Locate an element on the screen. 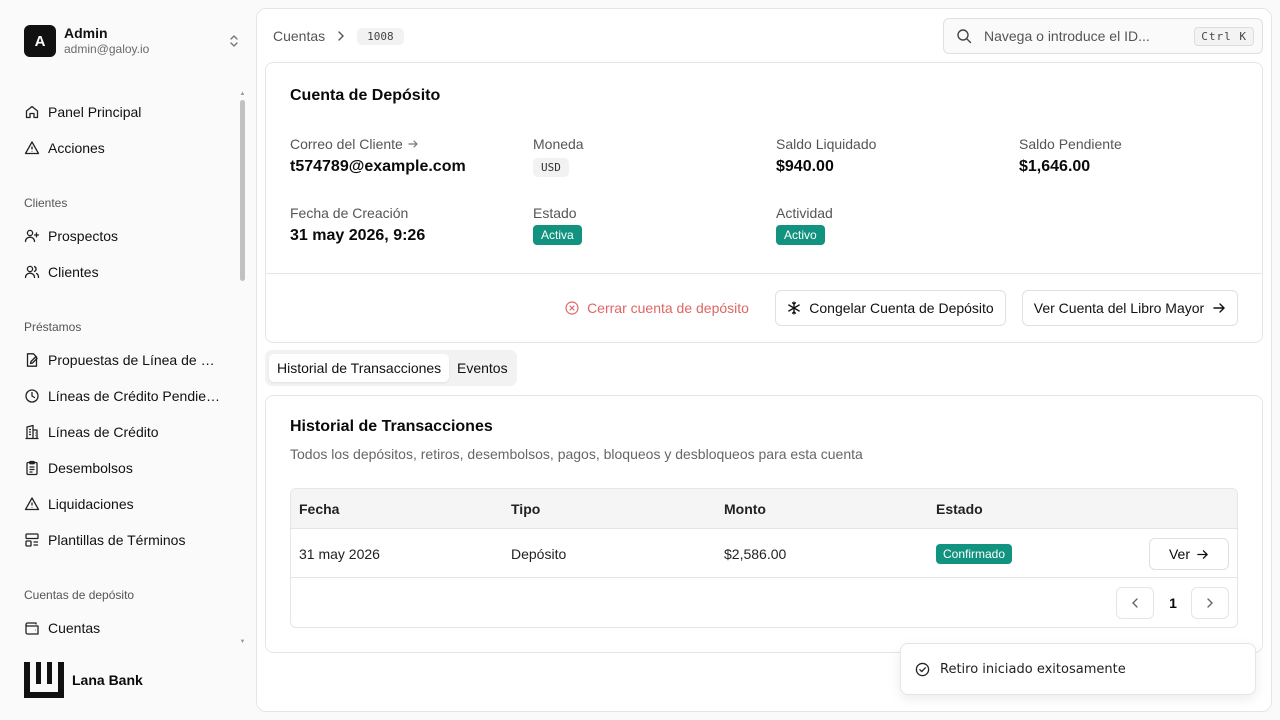 This screenshot has width=1280, height=720. field-pending-balance: Saldo Pendiente $1,646.00 is located at coordinates (1070, 156).